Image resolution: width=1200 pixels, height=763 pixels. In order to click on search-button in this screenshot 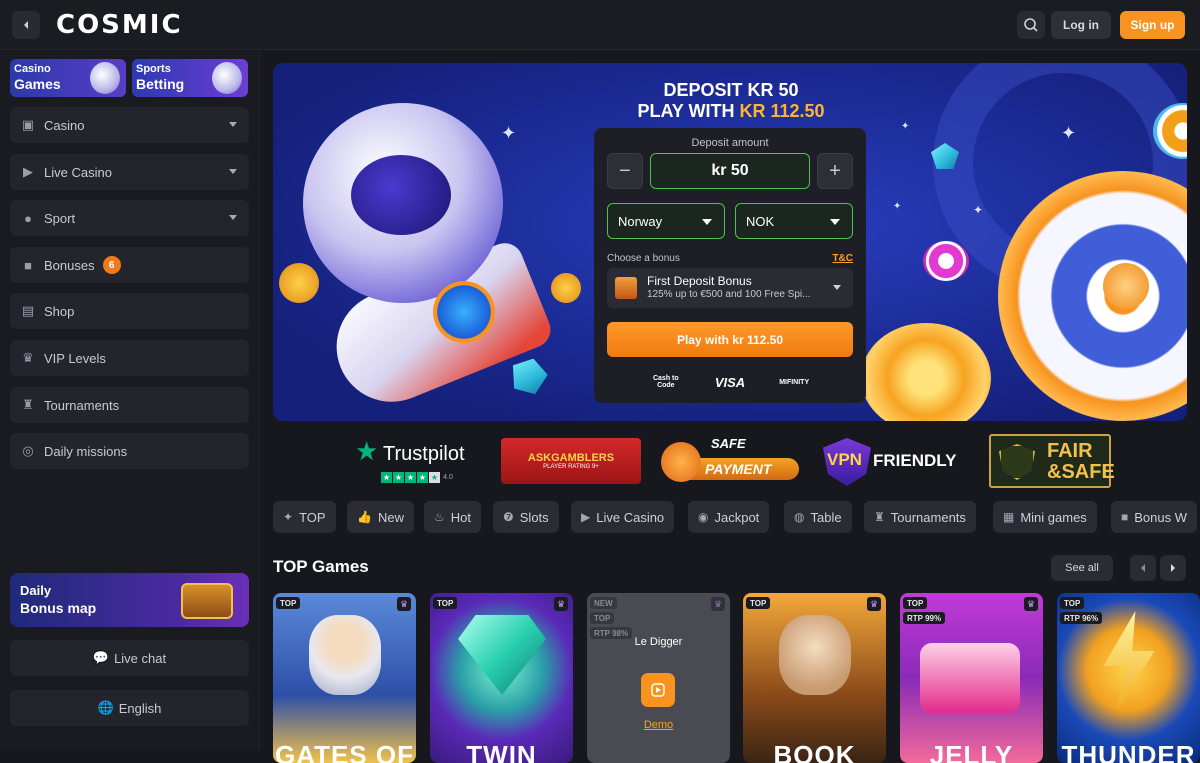, I will do `click(1031, 25)`.